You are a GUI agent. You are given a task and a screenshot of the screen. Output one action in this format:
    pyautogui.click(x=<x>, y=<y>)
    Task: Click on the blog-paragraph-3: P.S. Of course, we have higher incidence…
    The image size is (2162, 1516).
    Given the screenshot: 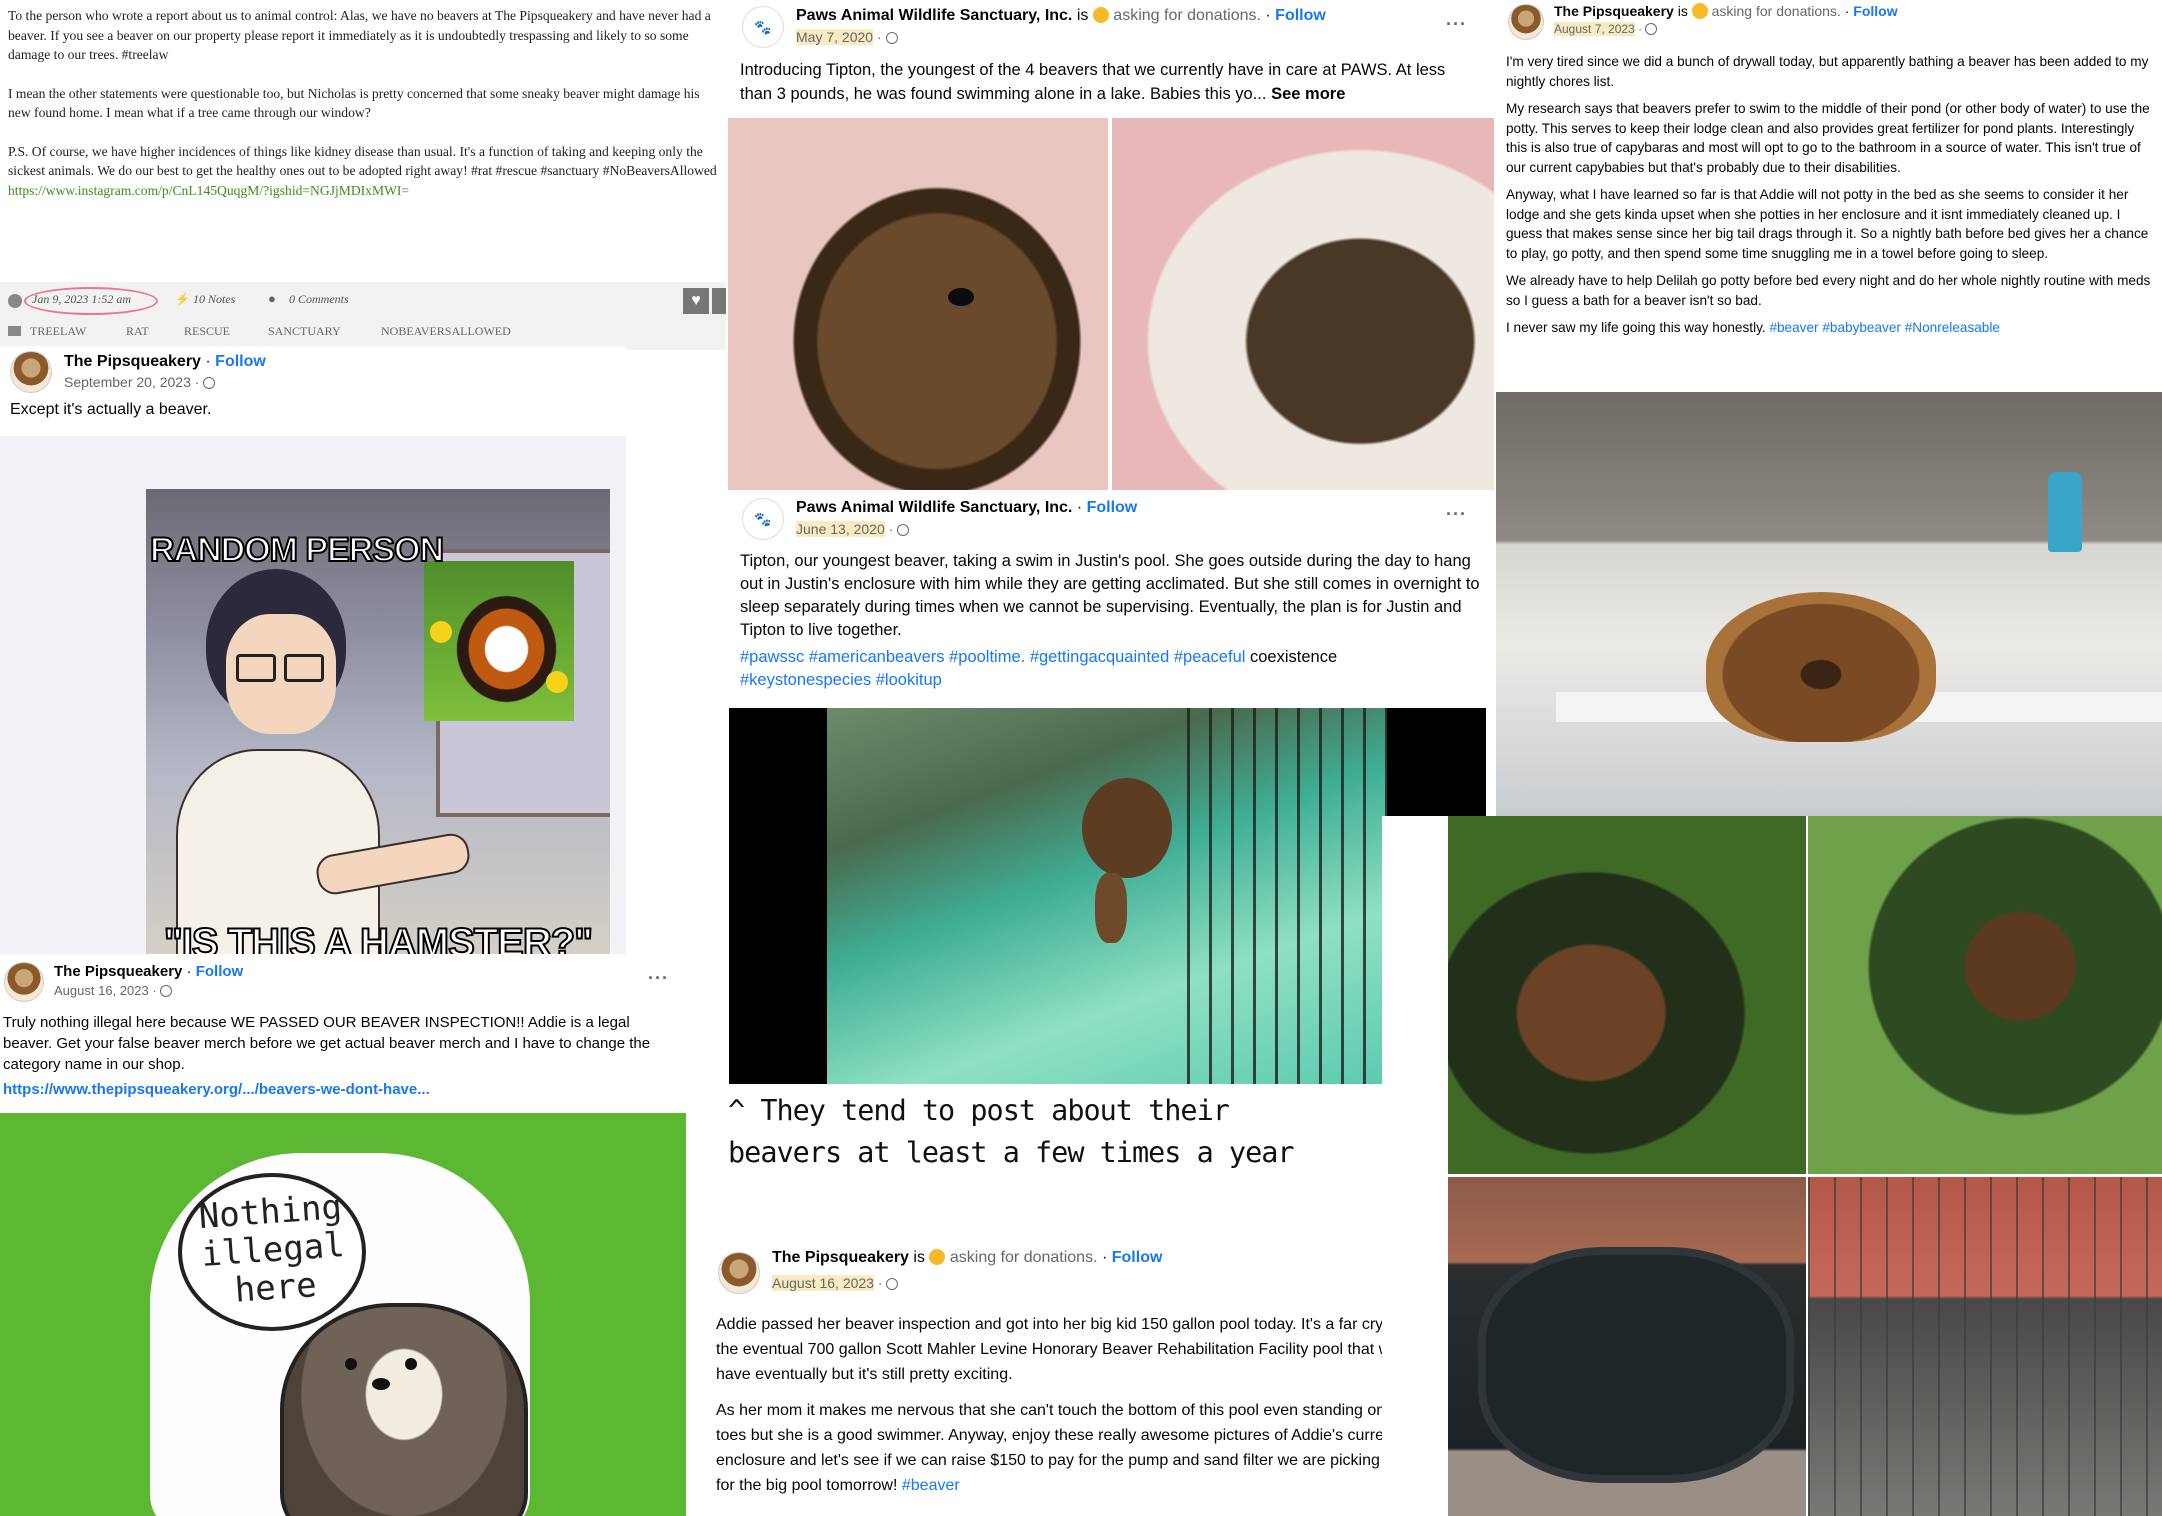 What is the action you would take?
    pyautogui.click(x=362, y=161)
    